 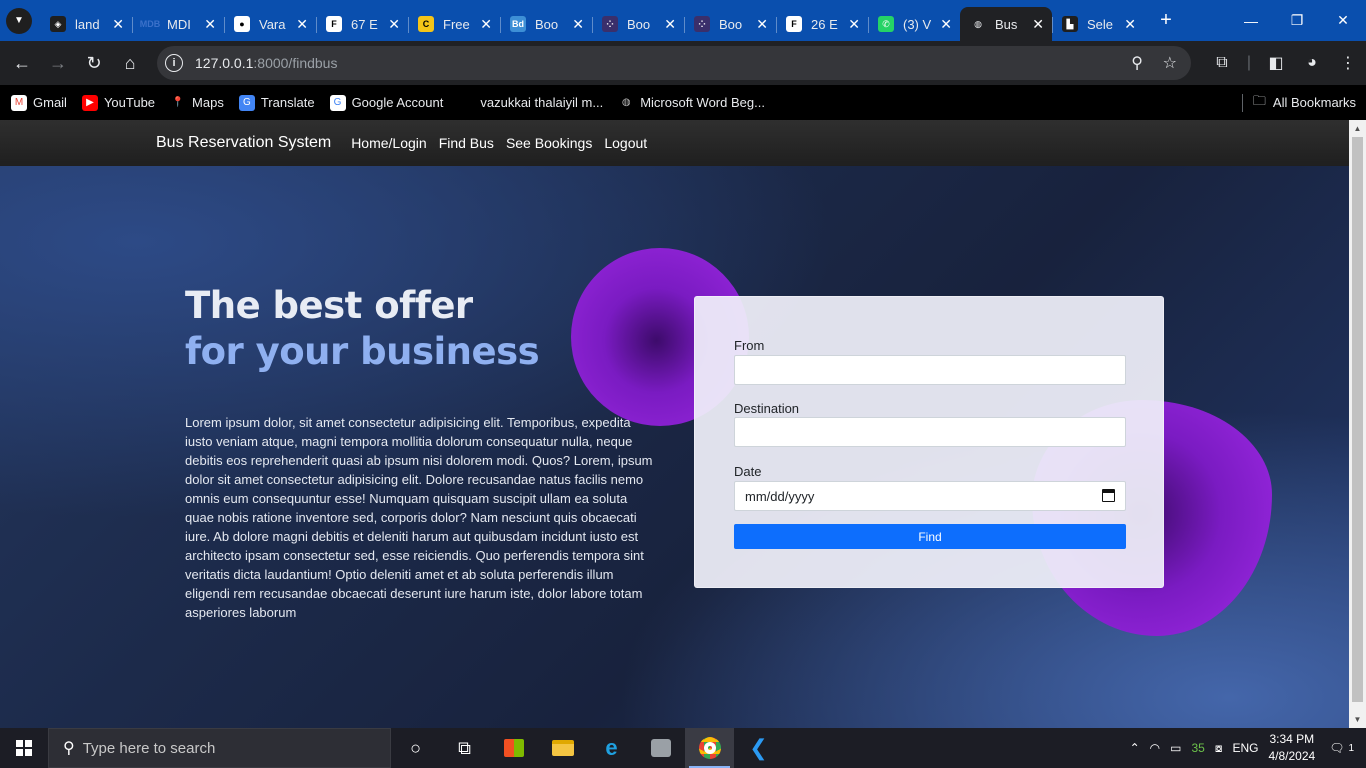 I want to click on tab-favicon-icon: F, so click(x=794, y=24).